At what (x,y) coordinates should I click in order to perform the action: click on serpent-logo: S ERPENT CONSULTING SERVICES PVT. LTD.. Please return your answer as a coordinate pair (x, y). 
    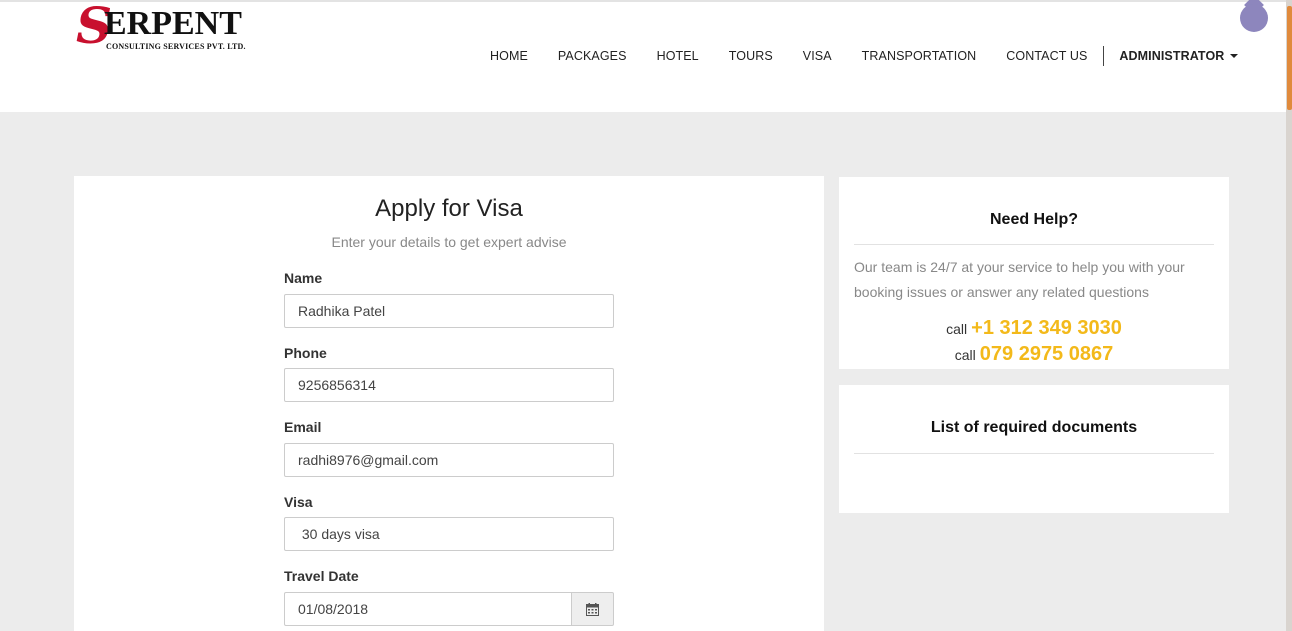
    Looking at the image, I should click on (166, 28).